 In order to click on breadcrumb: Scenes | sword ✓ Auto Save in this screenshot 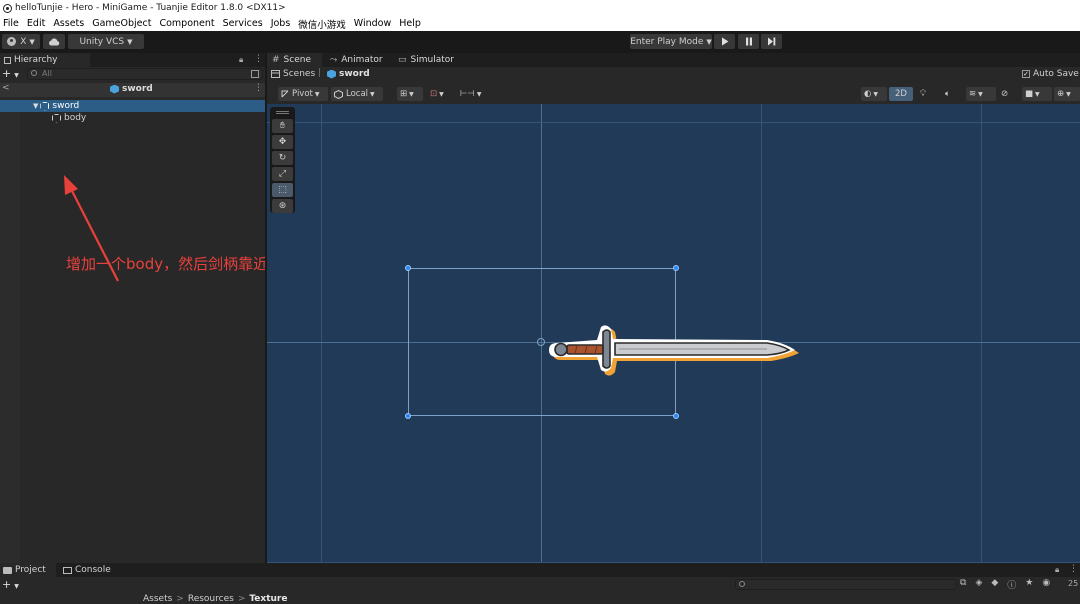, I will do `click(673, 74)`.